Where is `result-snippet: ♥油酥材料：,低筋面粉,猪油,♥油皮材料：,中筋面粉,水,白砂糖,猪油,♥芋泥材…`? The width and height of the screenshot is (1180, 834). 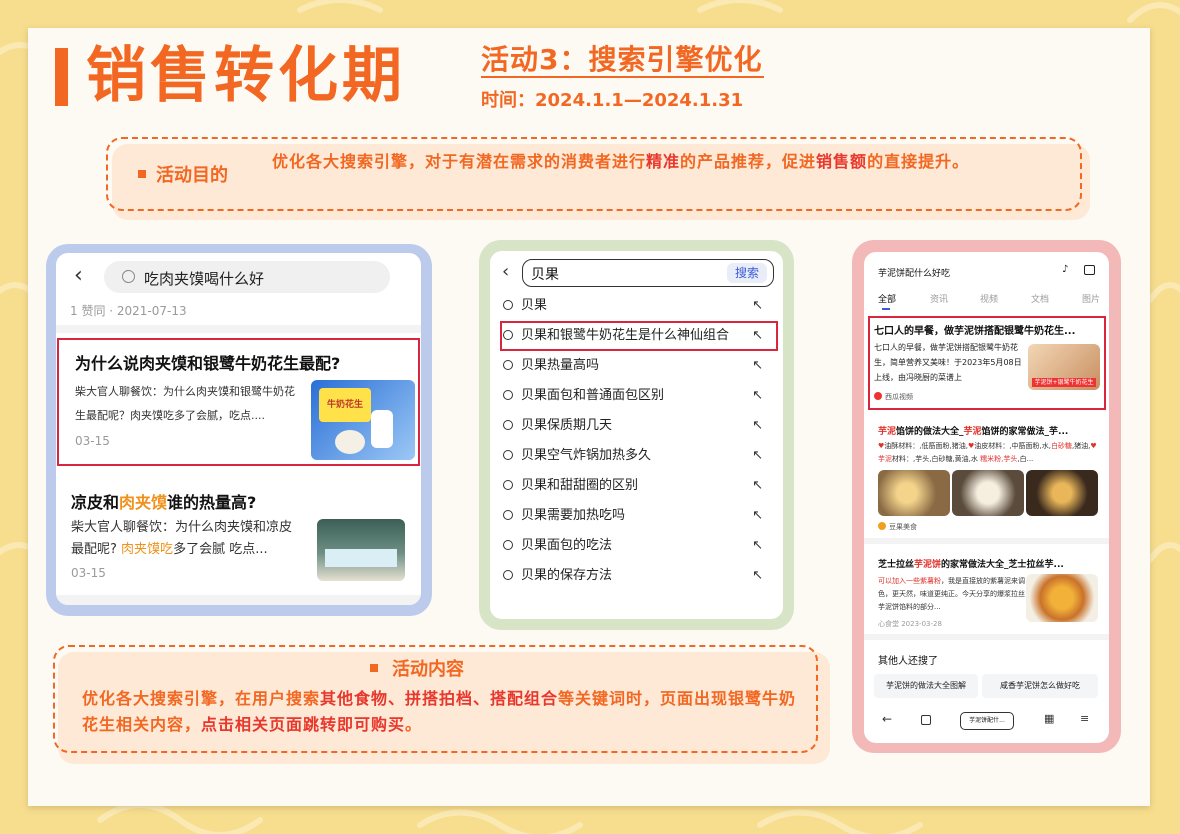 result-snippet: ♥油酥材料：,低筋面粉,猪油,♥油皮材料：,中筋面粉,水,白砂糖,猪油,♥芋泥材… is located at coordinates (989, 453).